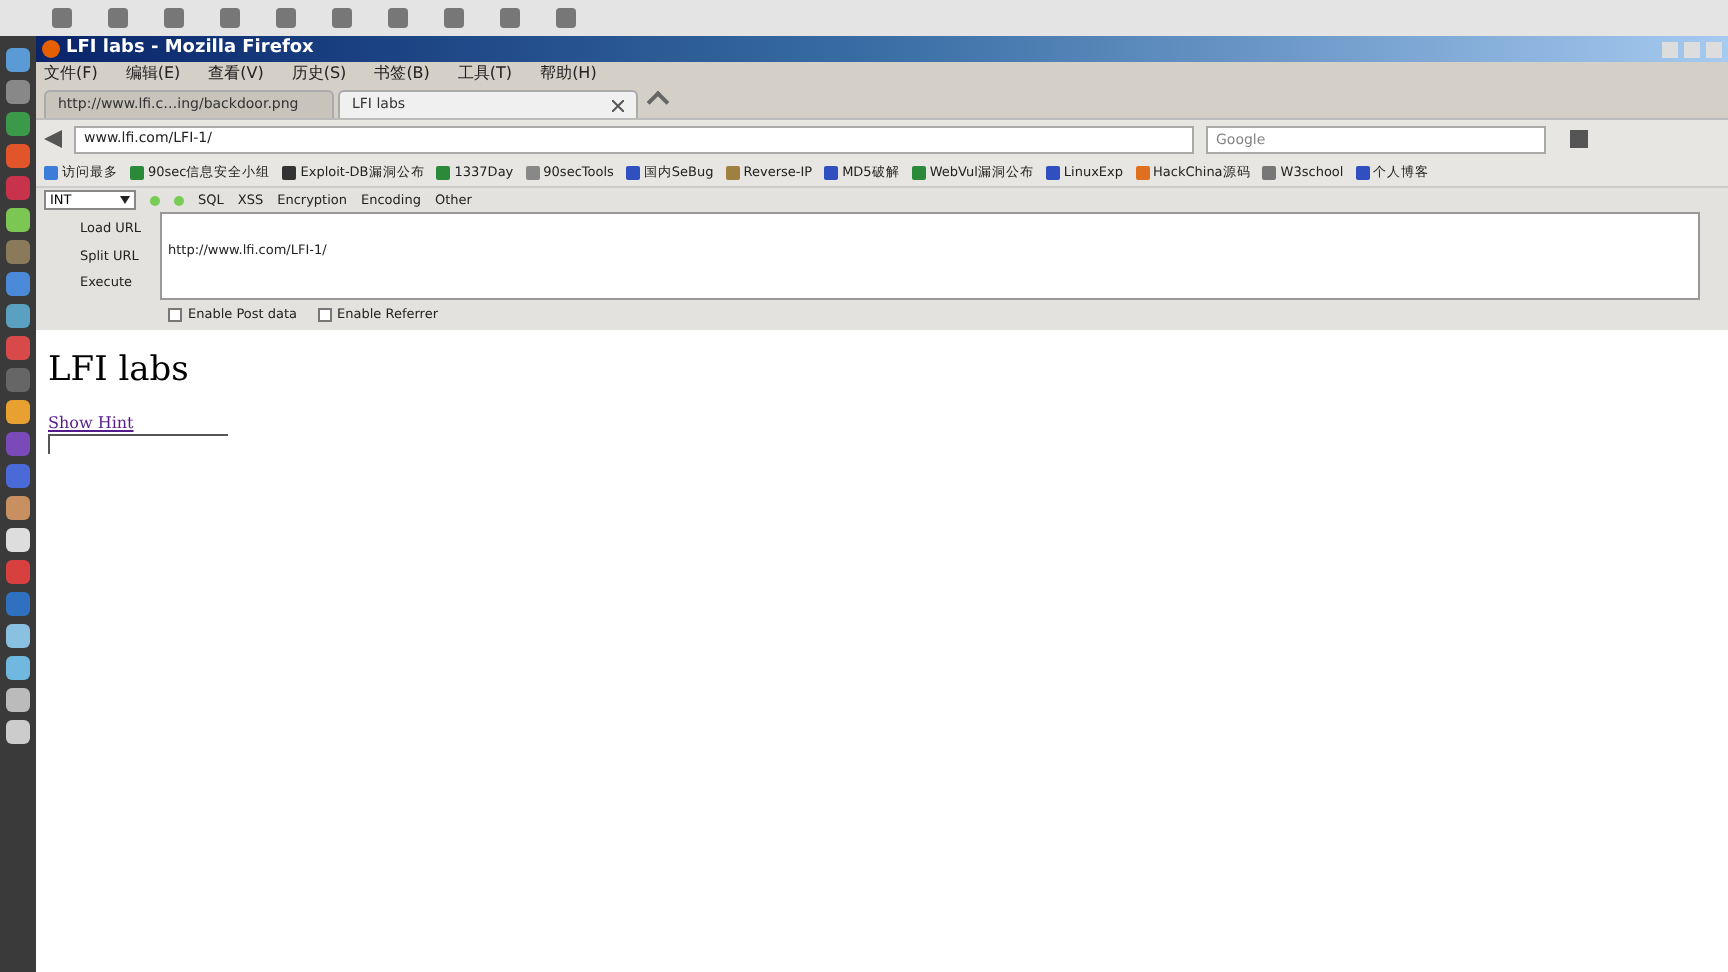 Image resolution: width=1728 pixels, height=972 pixels. Describe the element at coordinates (119, 371) in the screenshot. I see `page-heading: LFI labs` at that location.